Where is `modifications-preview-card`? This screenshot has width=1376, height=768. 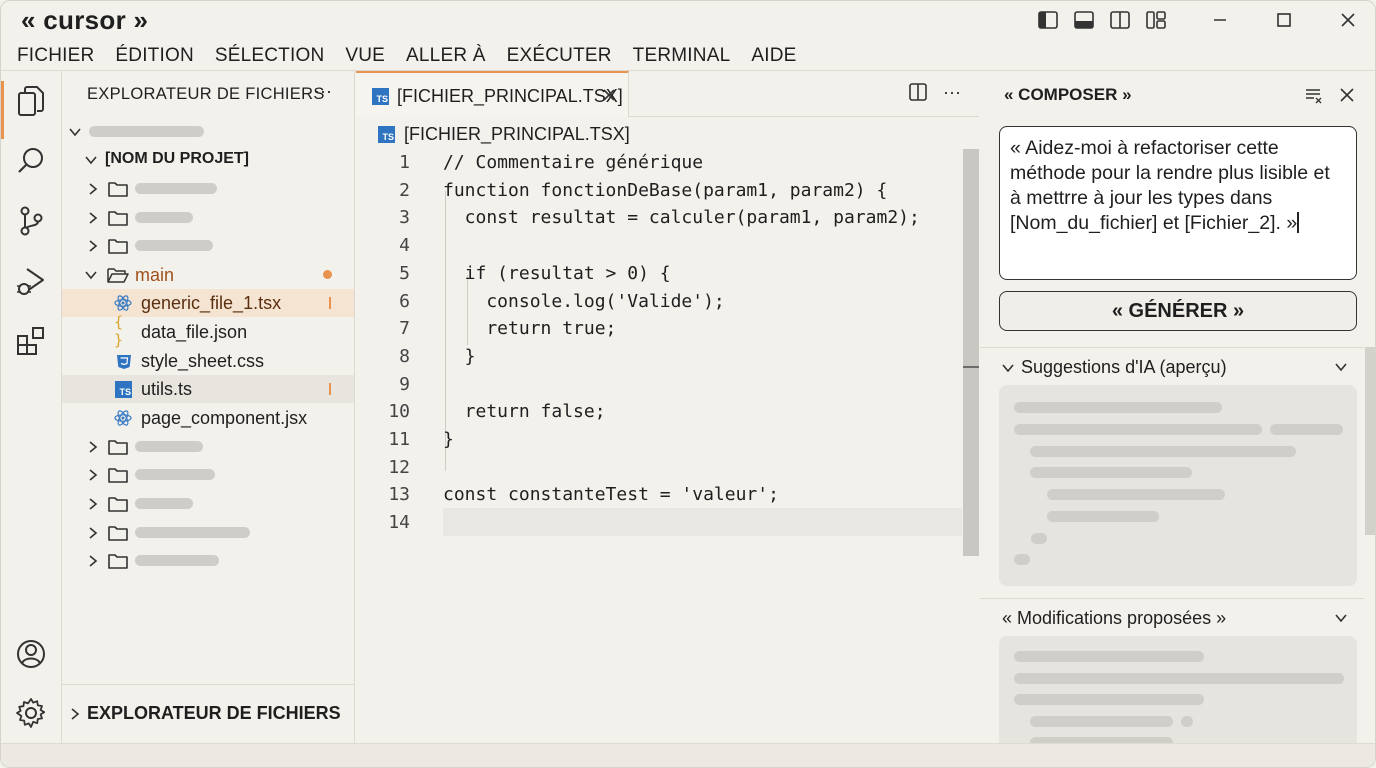
modifications-preview-card is located at coordinates (1178, 696).